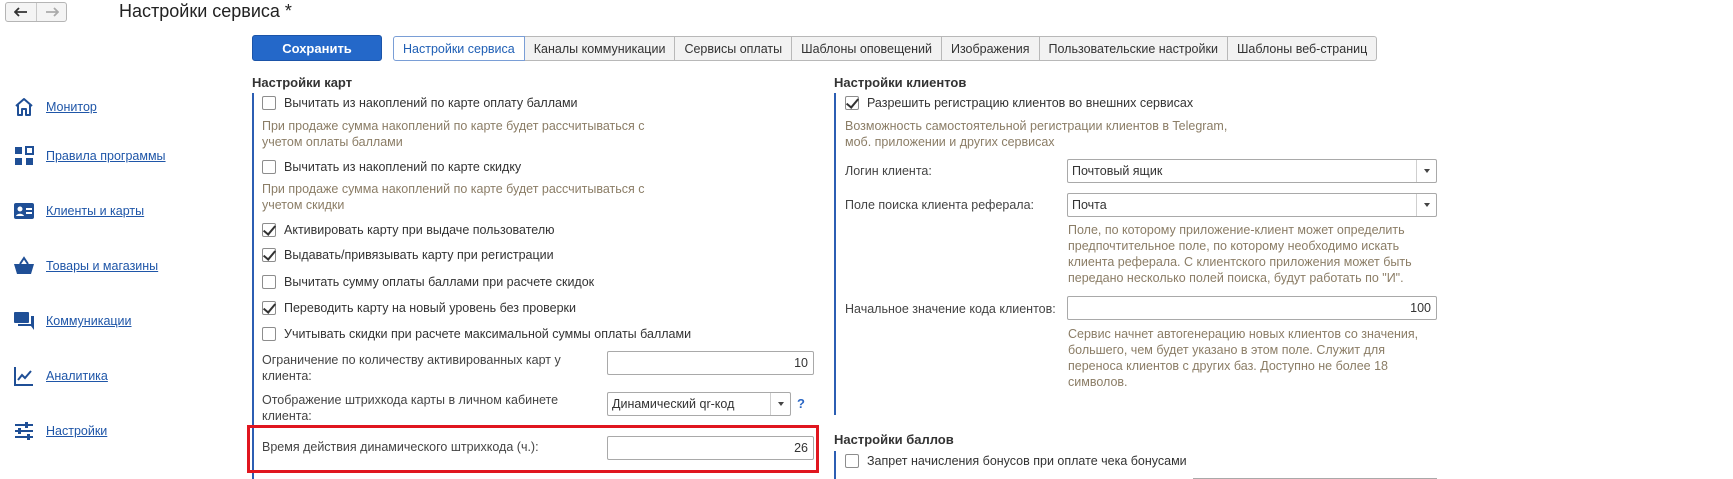 The width and height of the screenshot is (1733, 479). I want to click on chat-icon, so click(24, 321).